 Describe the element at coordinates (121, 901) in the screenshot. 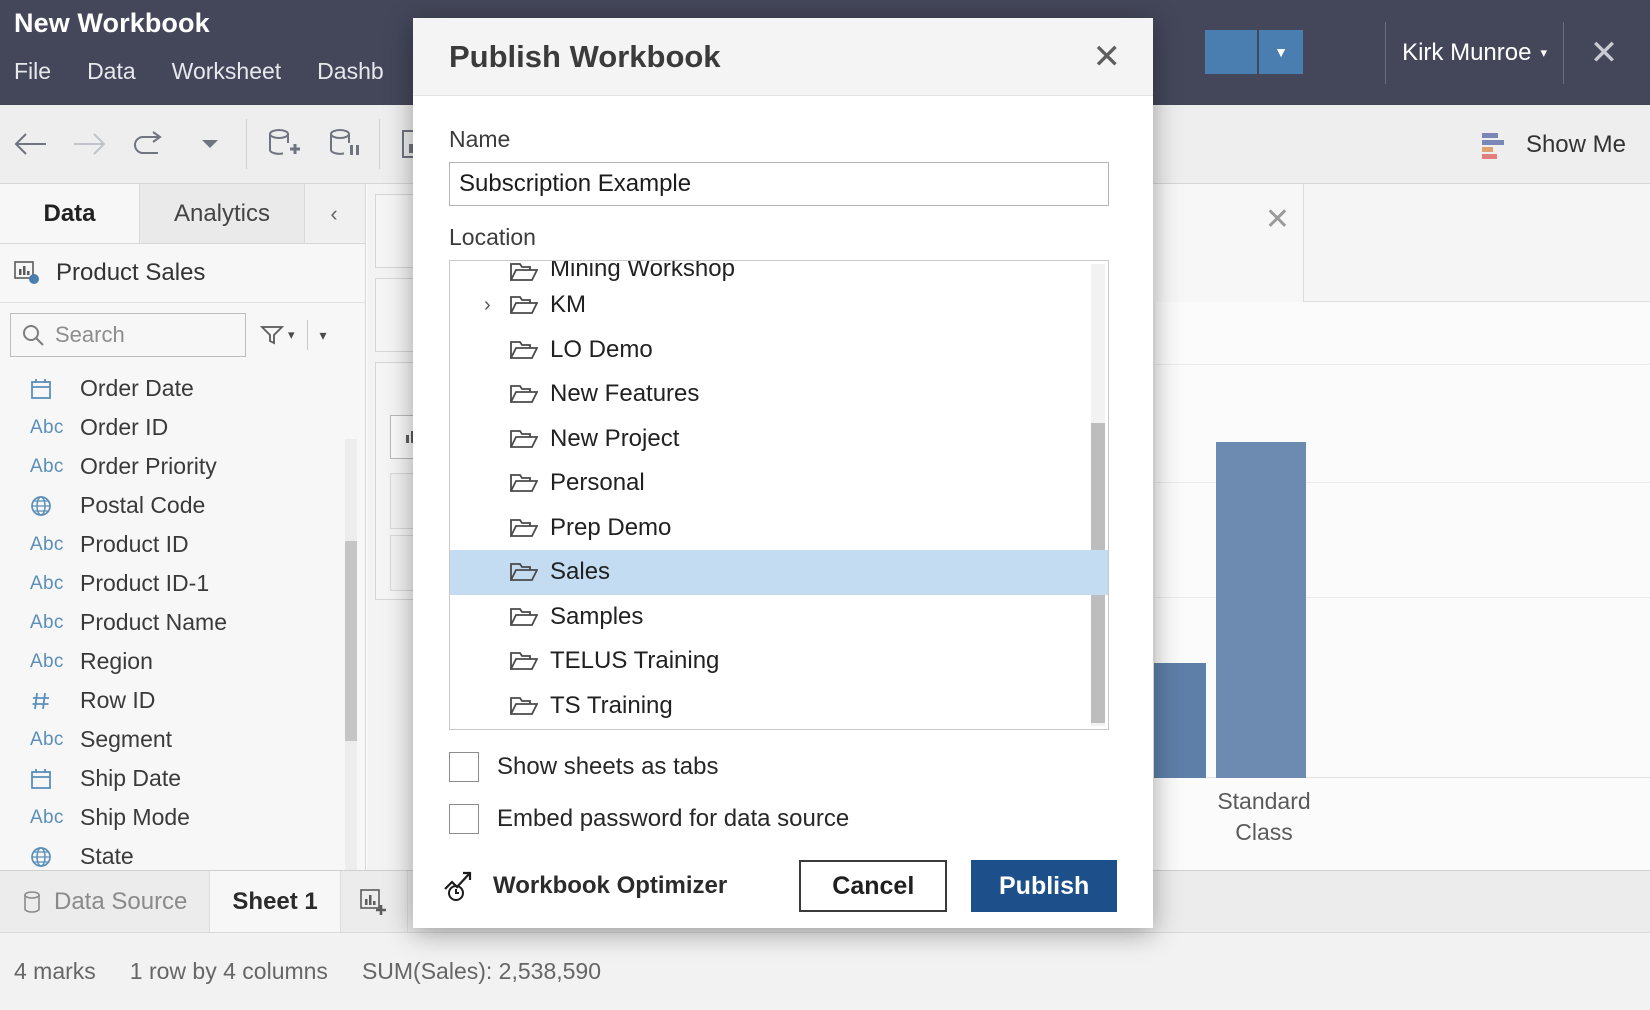

I see `data-source-tab-label: Data Source` at that location.